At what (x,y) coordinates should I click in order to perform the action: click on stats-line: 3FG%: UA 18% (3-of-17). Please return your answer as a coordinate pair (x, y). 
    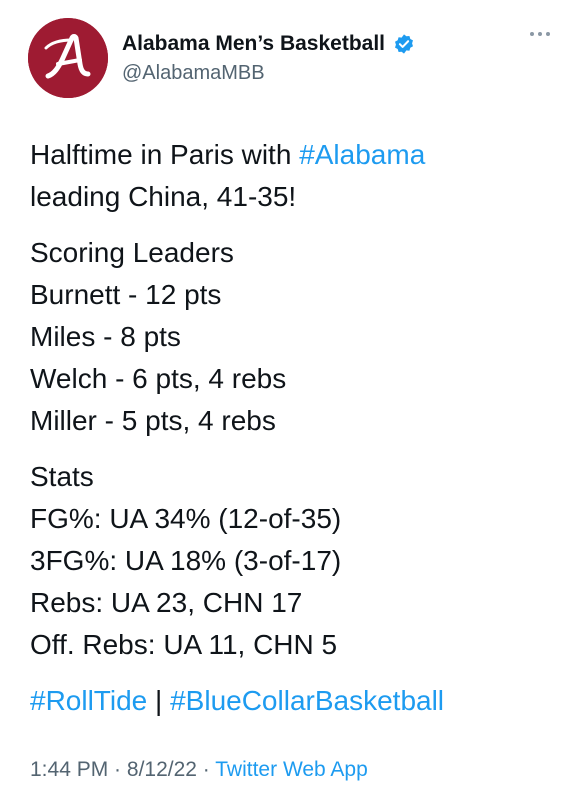
    Looking at the image, I should click on (186, 560).